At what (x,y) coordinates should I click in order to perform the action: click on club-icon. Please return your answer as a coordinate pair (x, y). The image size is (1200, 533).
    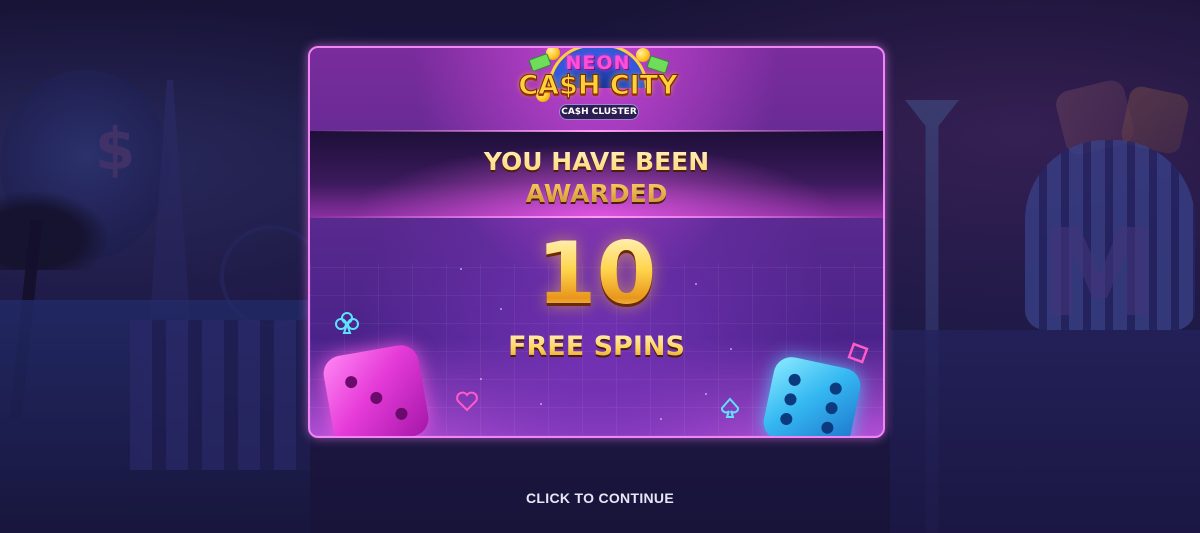
    Looking at the image, I should click on (347, 323).